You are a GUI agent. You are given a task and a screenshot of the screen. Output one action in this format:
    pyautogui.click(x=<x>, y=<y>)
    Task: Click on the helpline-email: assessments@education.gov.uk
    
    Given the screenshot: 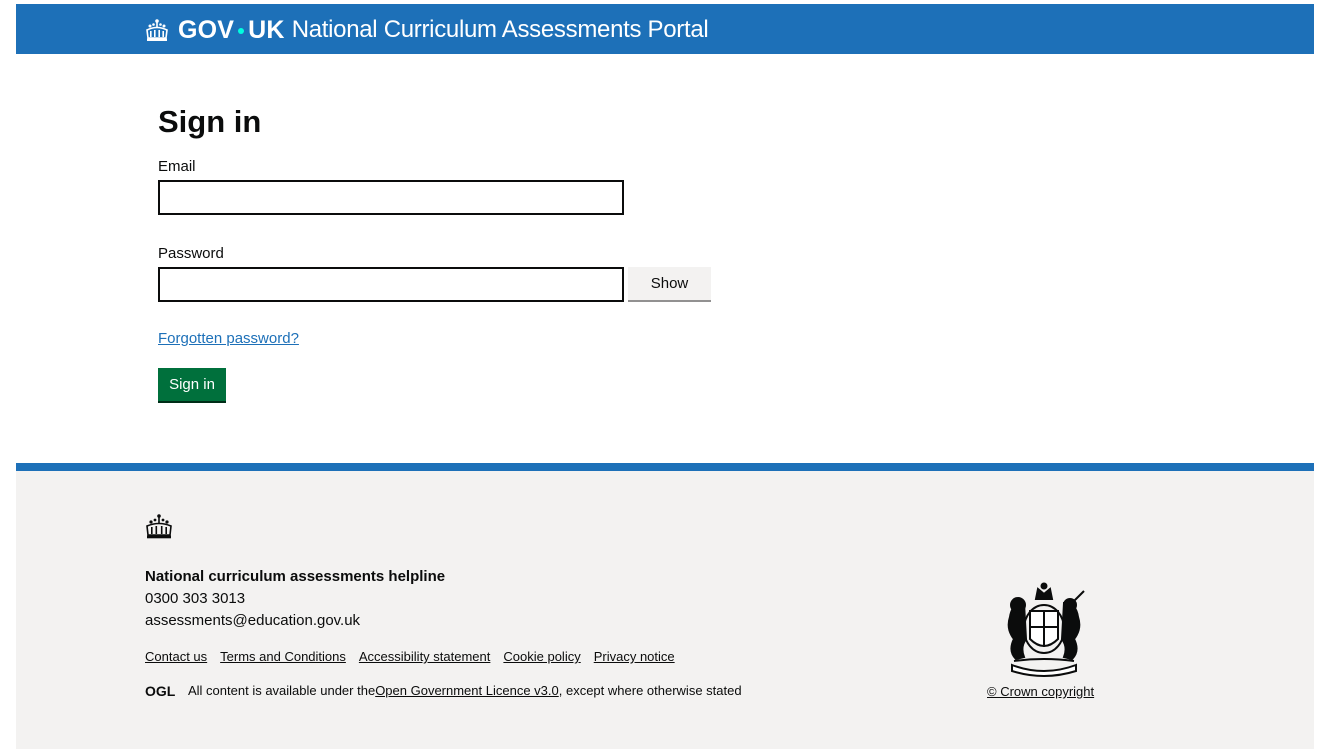 What is the action you would take?
    pyautogui.click(x=253, y=620)
    